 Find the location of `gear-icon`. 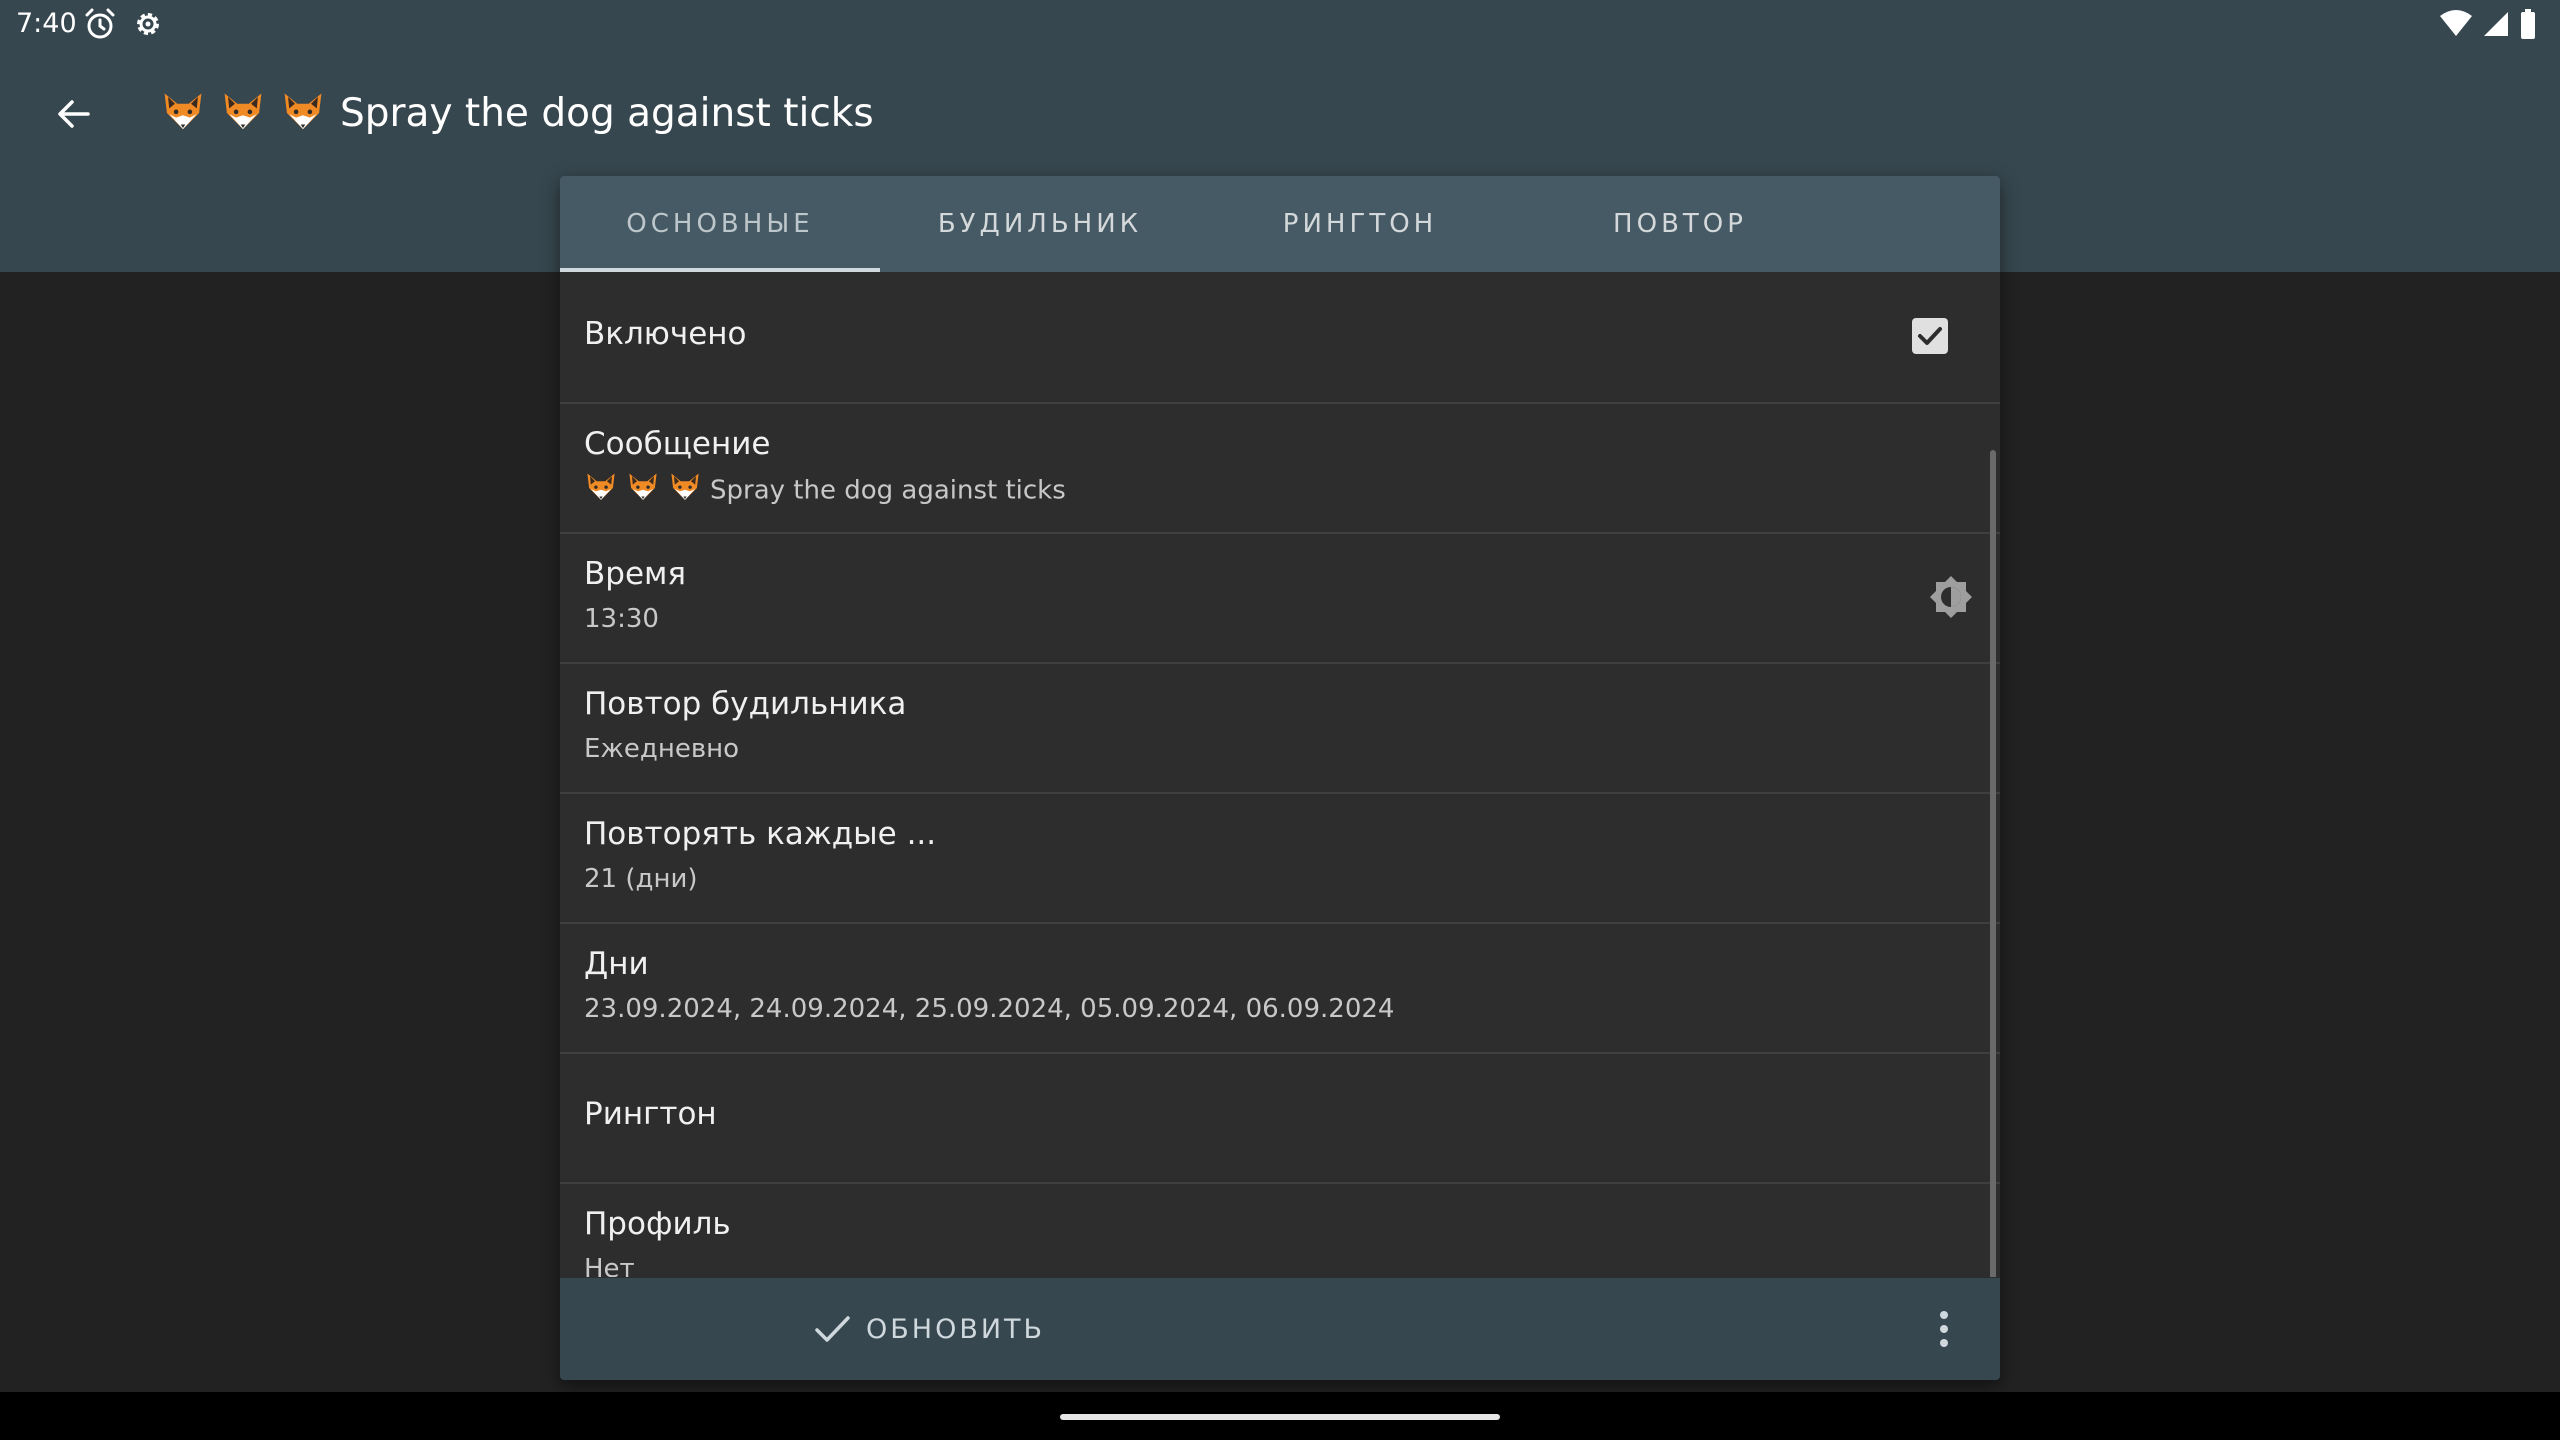

gear-icon is located at coordinates (148, 24).